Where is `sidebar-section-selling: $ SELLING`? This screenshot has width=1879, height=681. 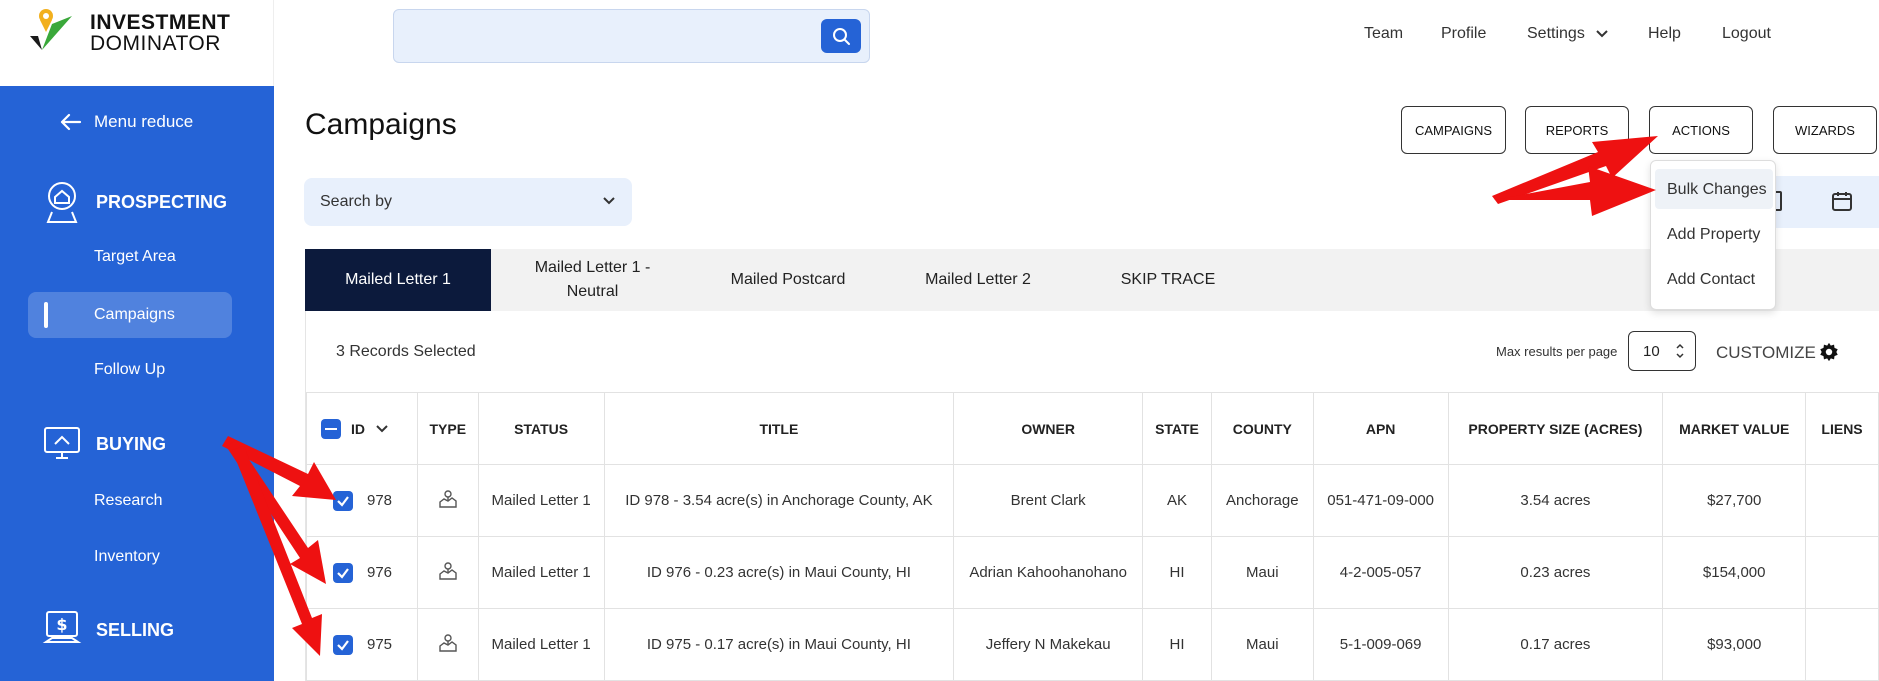
sidebar-section-selling: $ SELLING is located at coordinates (108, 630).